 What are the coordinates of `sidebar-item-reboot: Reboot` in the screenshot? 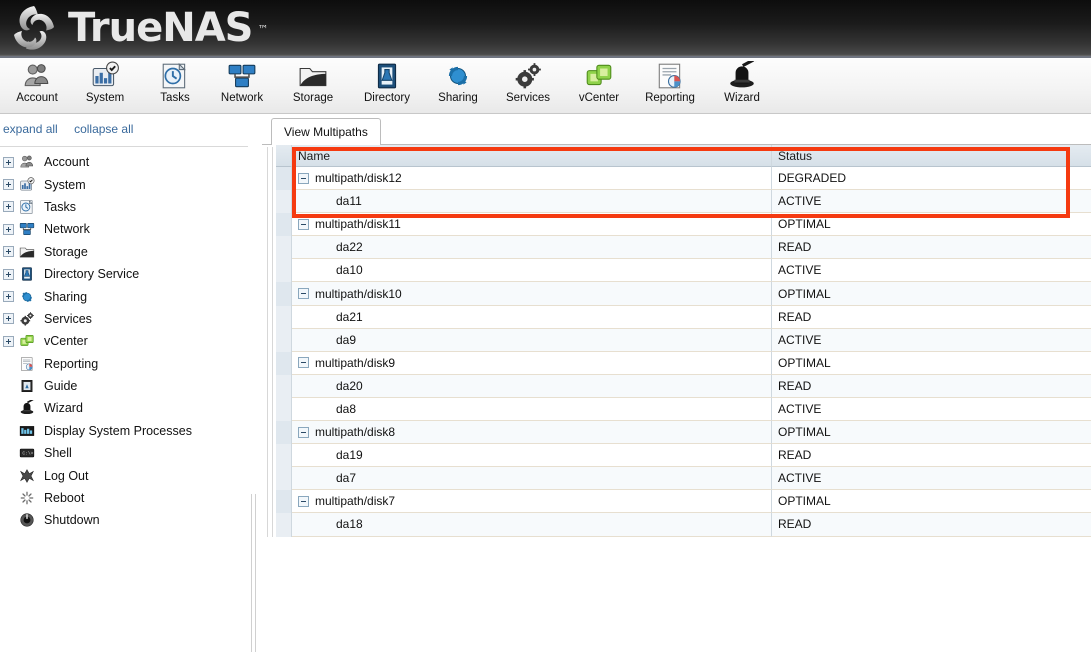 It's located at (130, 498).